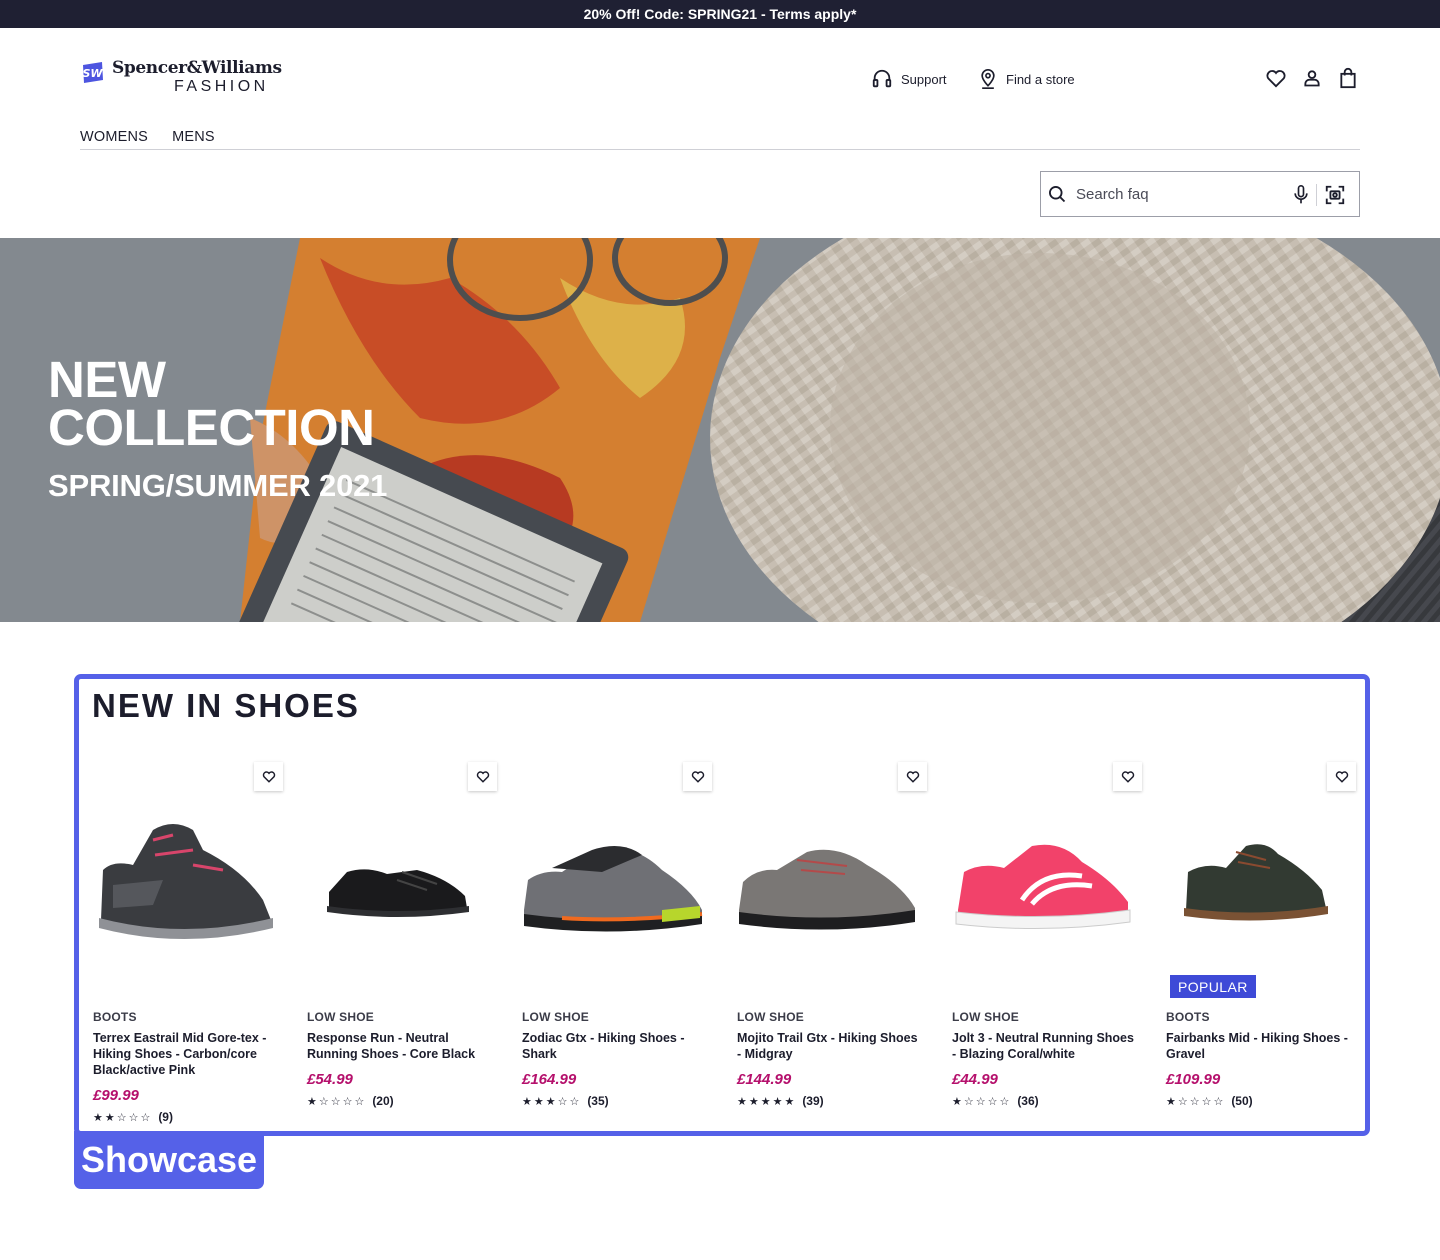 Image resolution: width=1440 pixels, height=1260 pixels. I want to click on promo-bar: 20% Off! Code: SPRING21 - Terms apply*, so click(720, 14).